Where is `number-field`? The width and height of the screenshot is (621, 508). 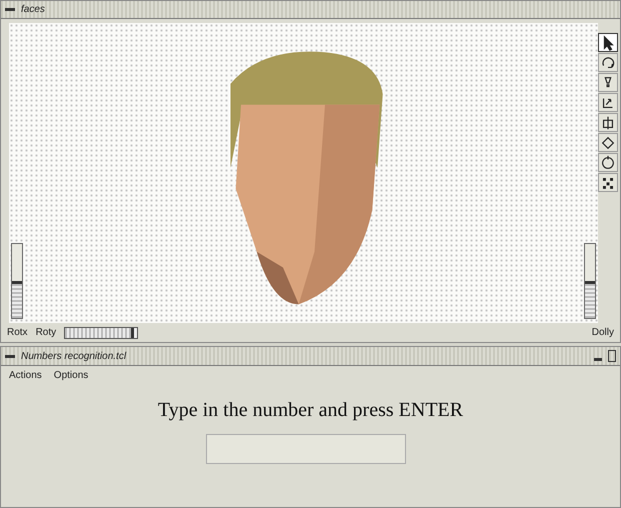
number-field is located at coordinates (306, 449).